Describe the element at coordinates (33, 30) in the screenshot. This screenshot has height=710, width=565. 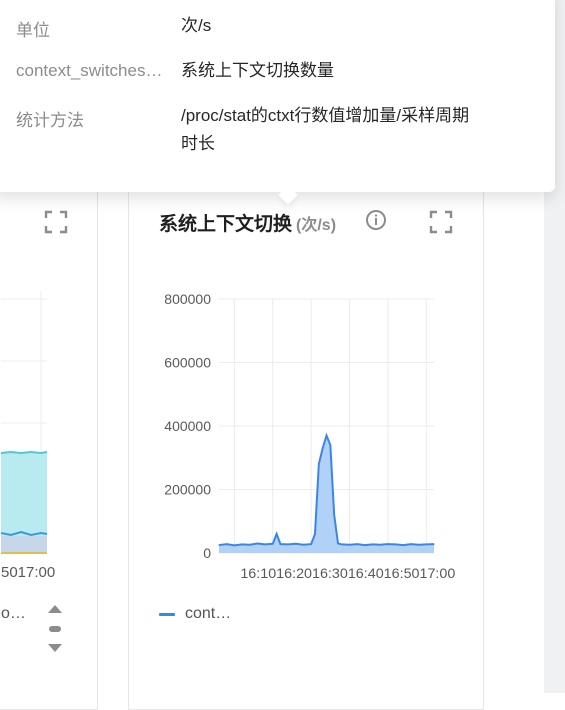
I see `popover-key: 单位` at that location.